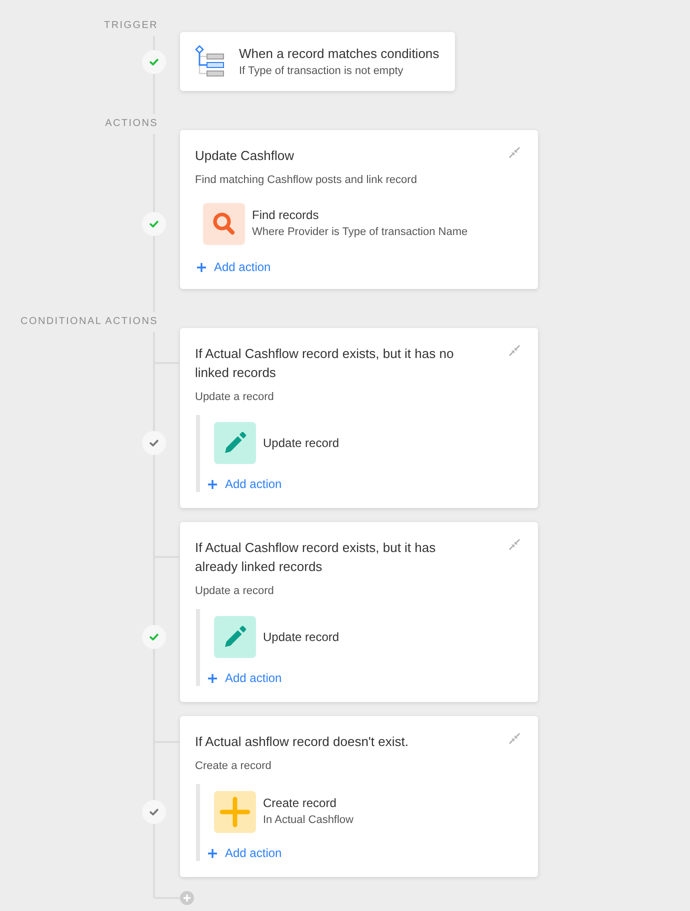 The height and width of the screenshot is (911, 690). I want to click on trigger-card: When a record matches conditions If Type of transaction is not empty, so click(318, 61).